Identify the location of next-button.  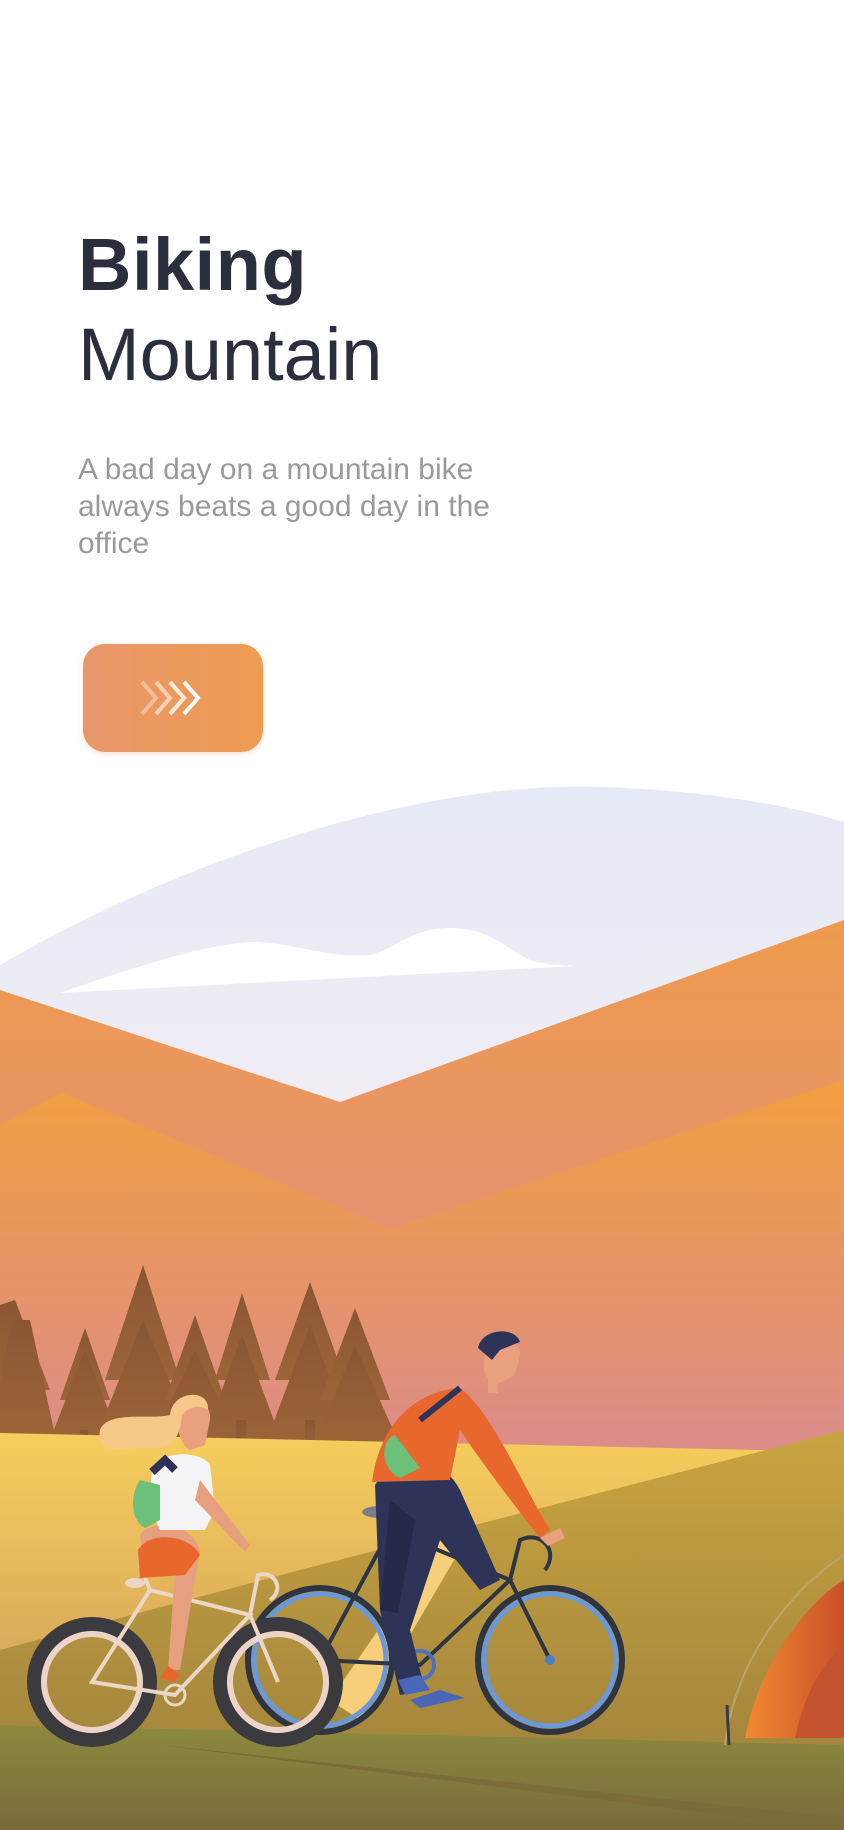
(173, 698).